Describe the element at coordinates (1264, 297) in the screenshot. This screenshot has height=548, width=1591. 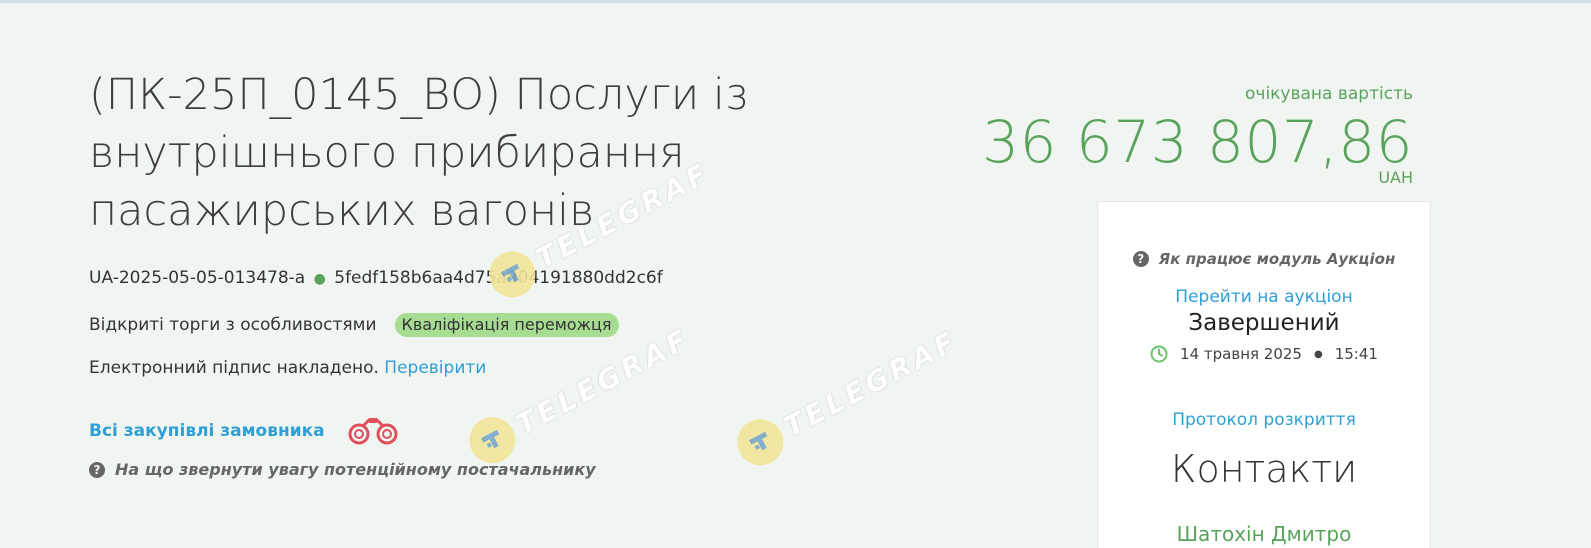
I see `go-to-auction-link: Перейти на аукціон` at that location.